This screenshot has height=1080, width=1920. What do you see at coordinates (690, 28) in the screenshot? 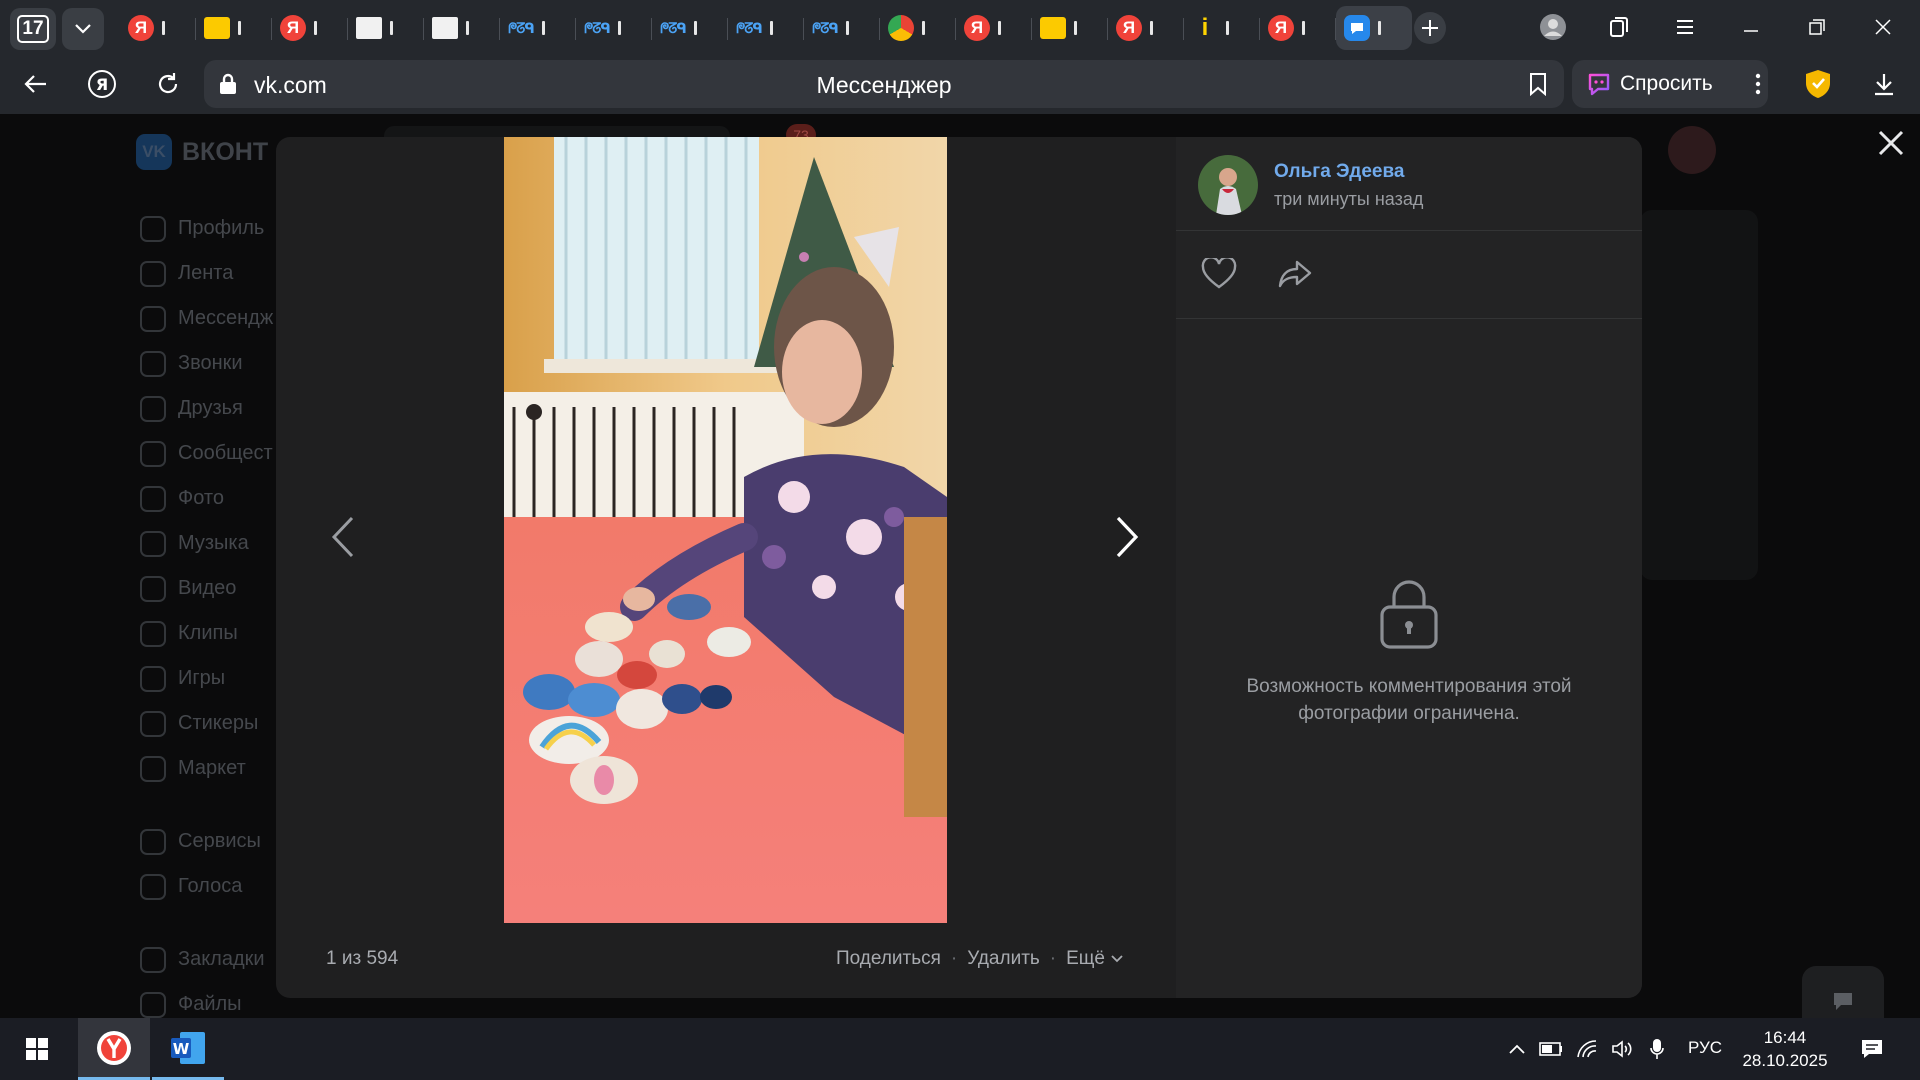
I see `tab-site-3: ᖘᘔᑫ` at bounding box center [690, 28].